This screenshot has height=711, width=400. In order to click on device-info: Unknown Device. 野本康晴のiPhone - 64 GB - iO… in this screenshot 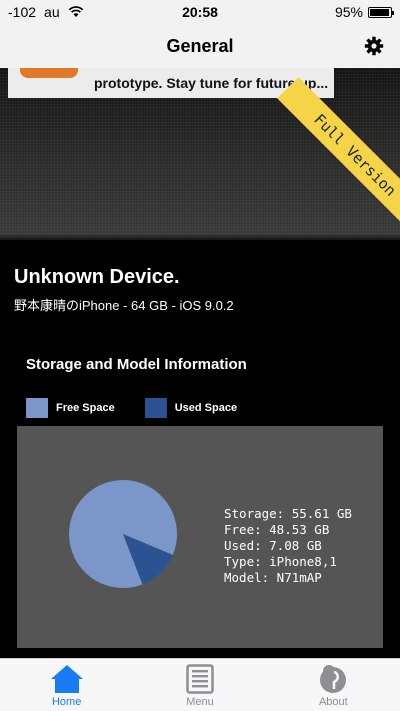, I will do `click(200, 287)`.